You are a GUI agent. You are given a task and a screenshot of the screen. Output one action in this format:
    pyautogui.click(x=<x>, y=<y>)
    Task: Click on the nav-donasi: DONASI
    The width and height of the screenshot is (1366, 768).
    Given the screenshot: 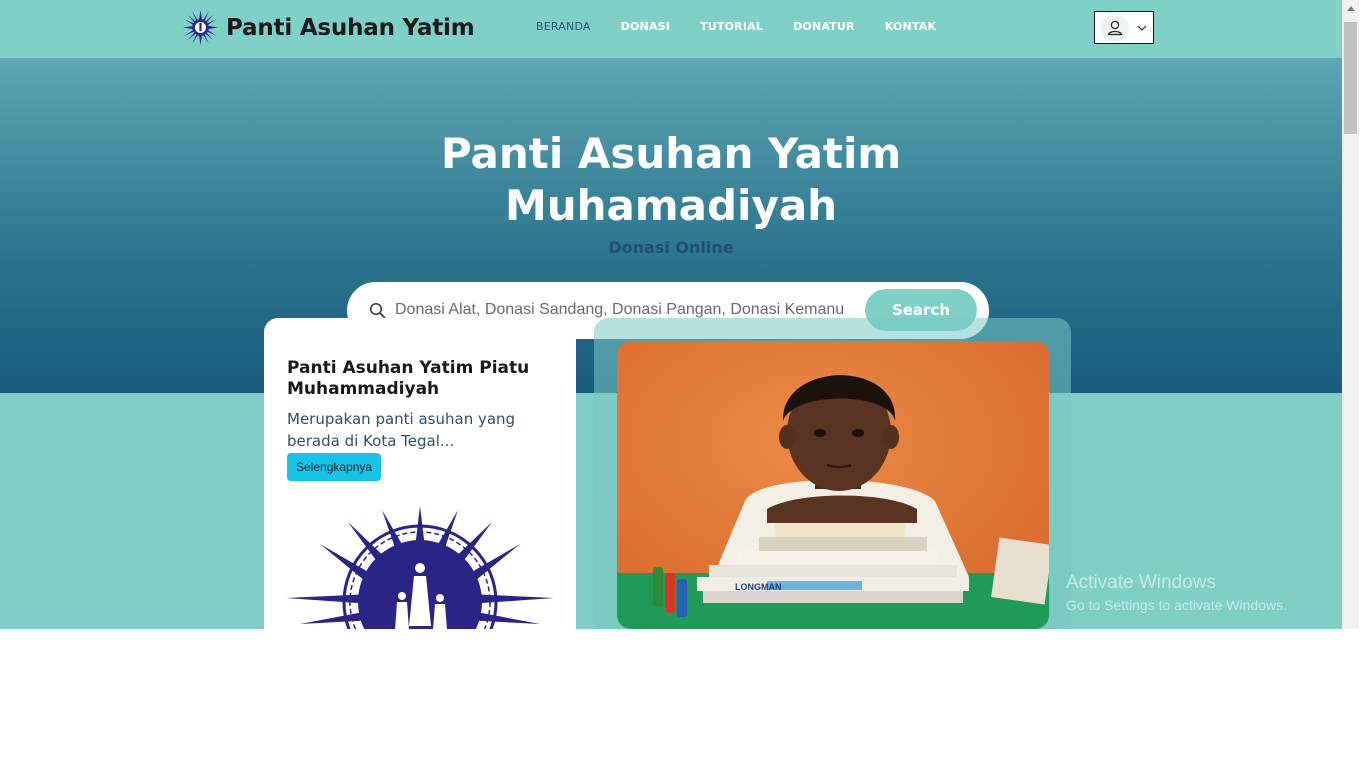 What is the action you would take?
    pyautogui.click(x=645, y=26)
    